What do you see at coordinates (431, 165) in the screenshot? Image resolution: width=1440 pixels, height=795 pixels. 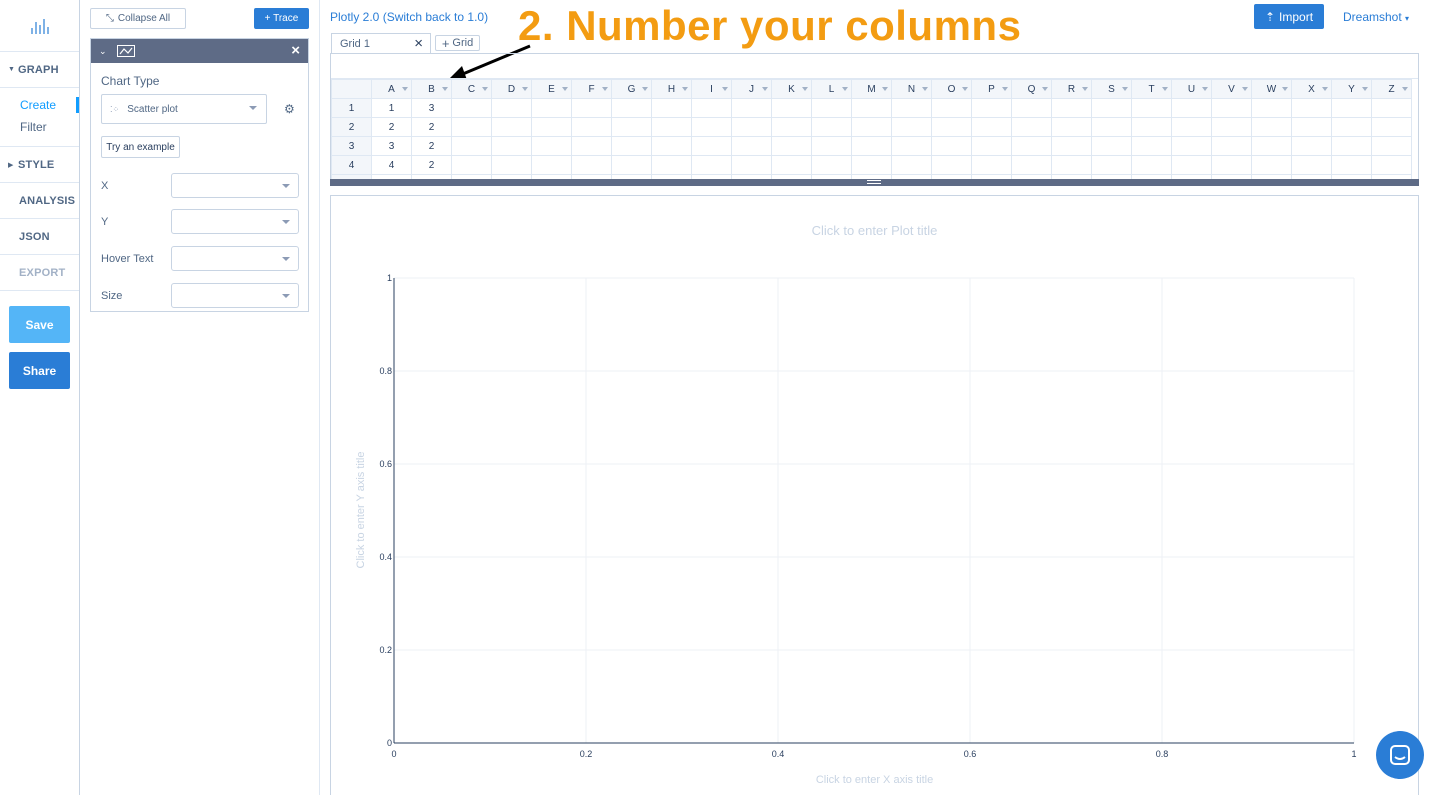 I see `grid-cell: 2` at bounding box center [431, 165].